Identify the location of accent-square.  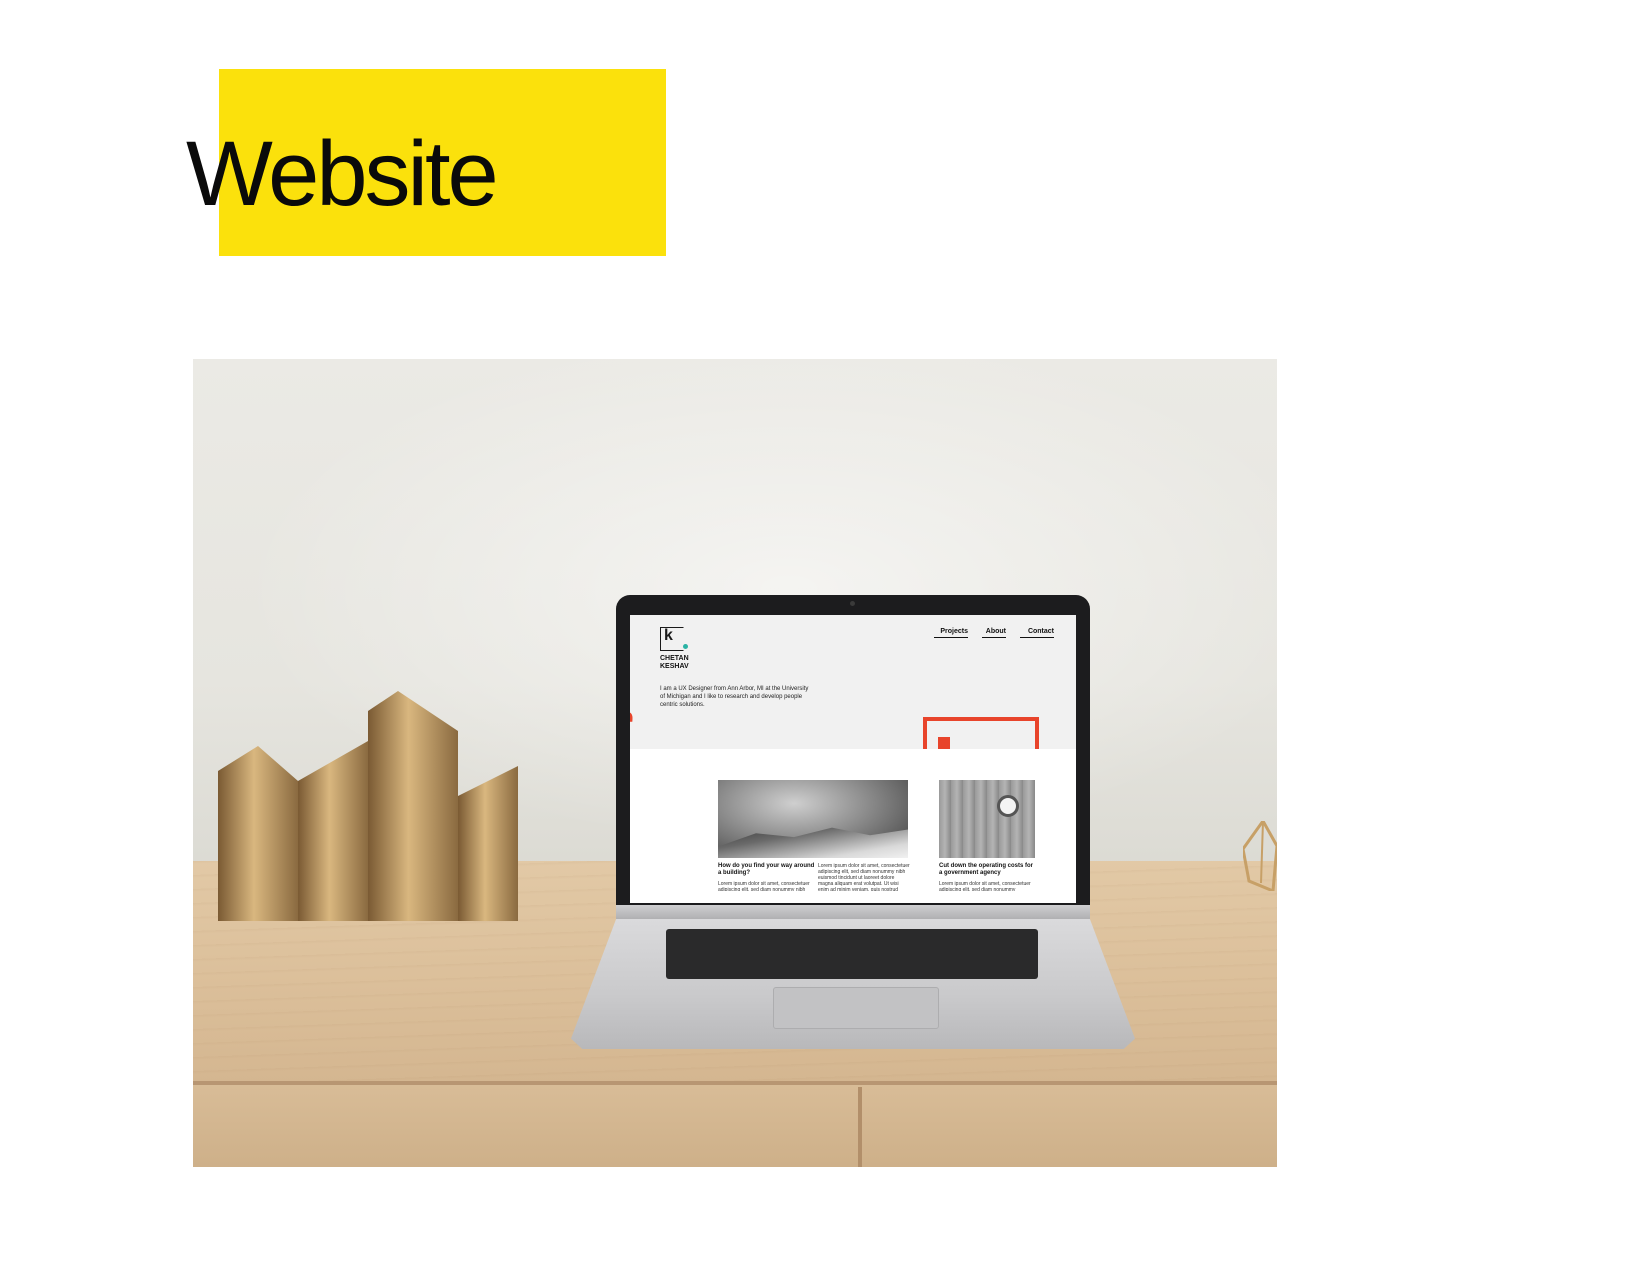
(944, 743).